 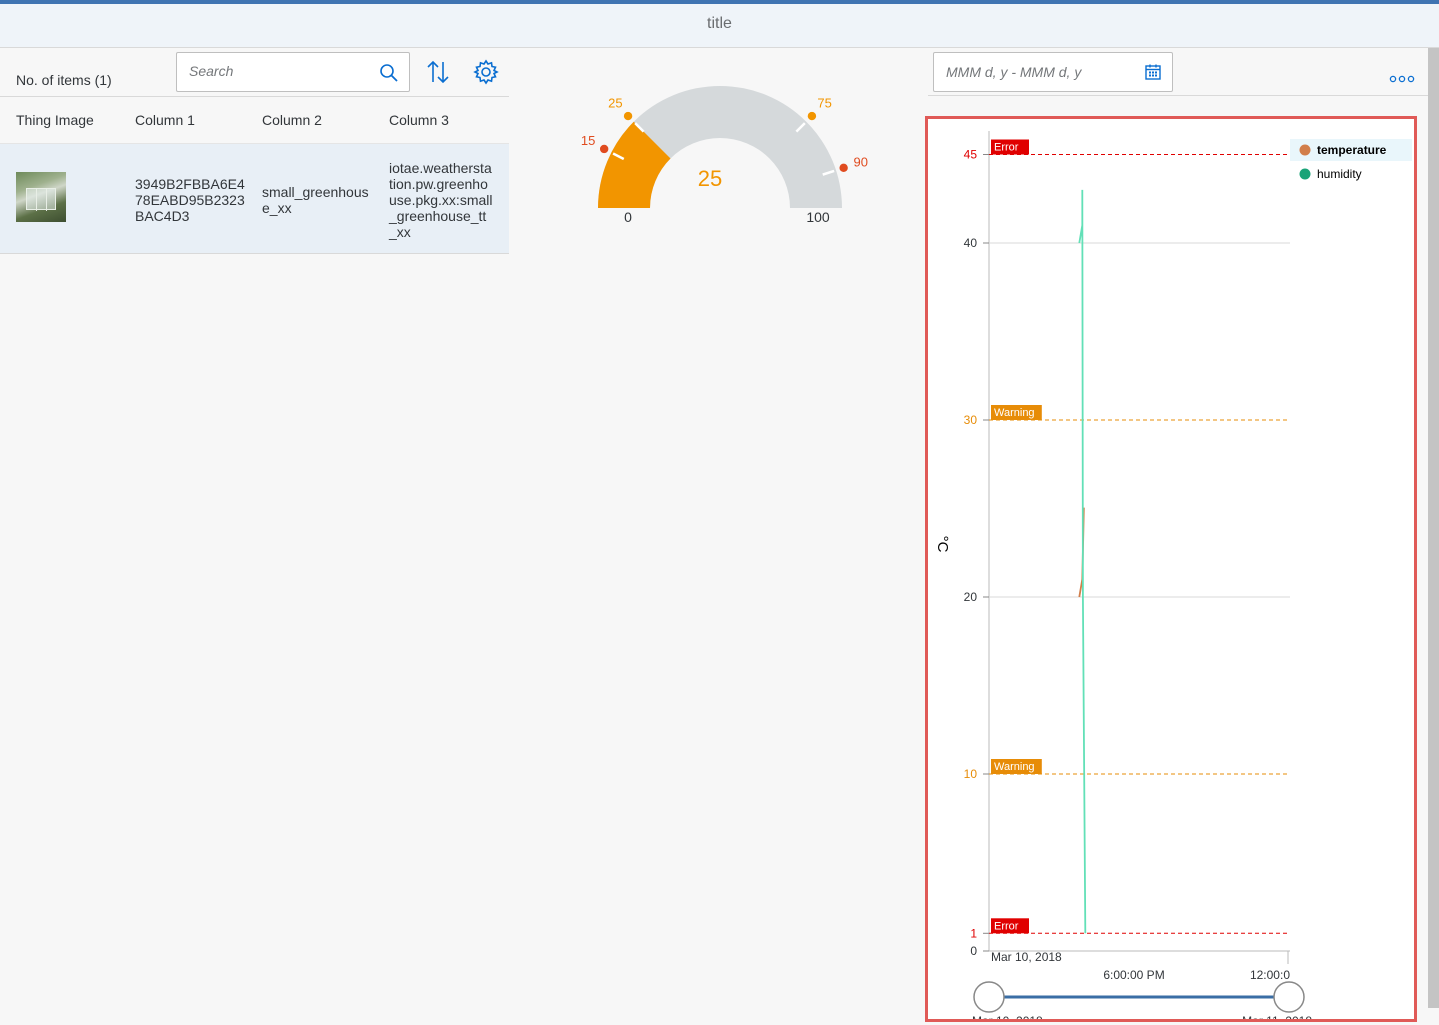 I want to click on column-header-2: Column 2, so click(x=292, y=120).